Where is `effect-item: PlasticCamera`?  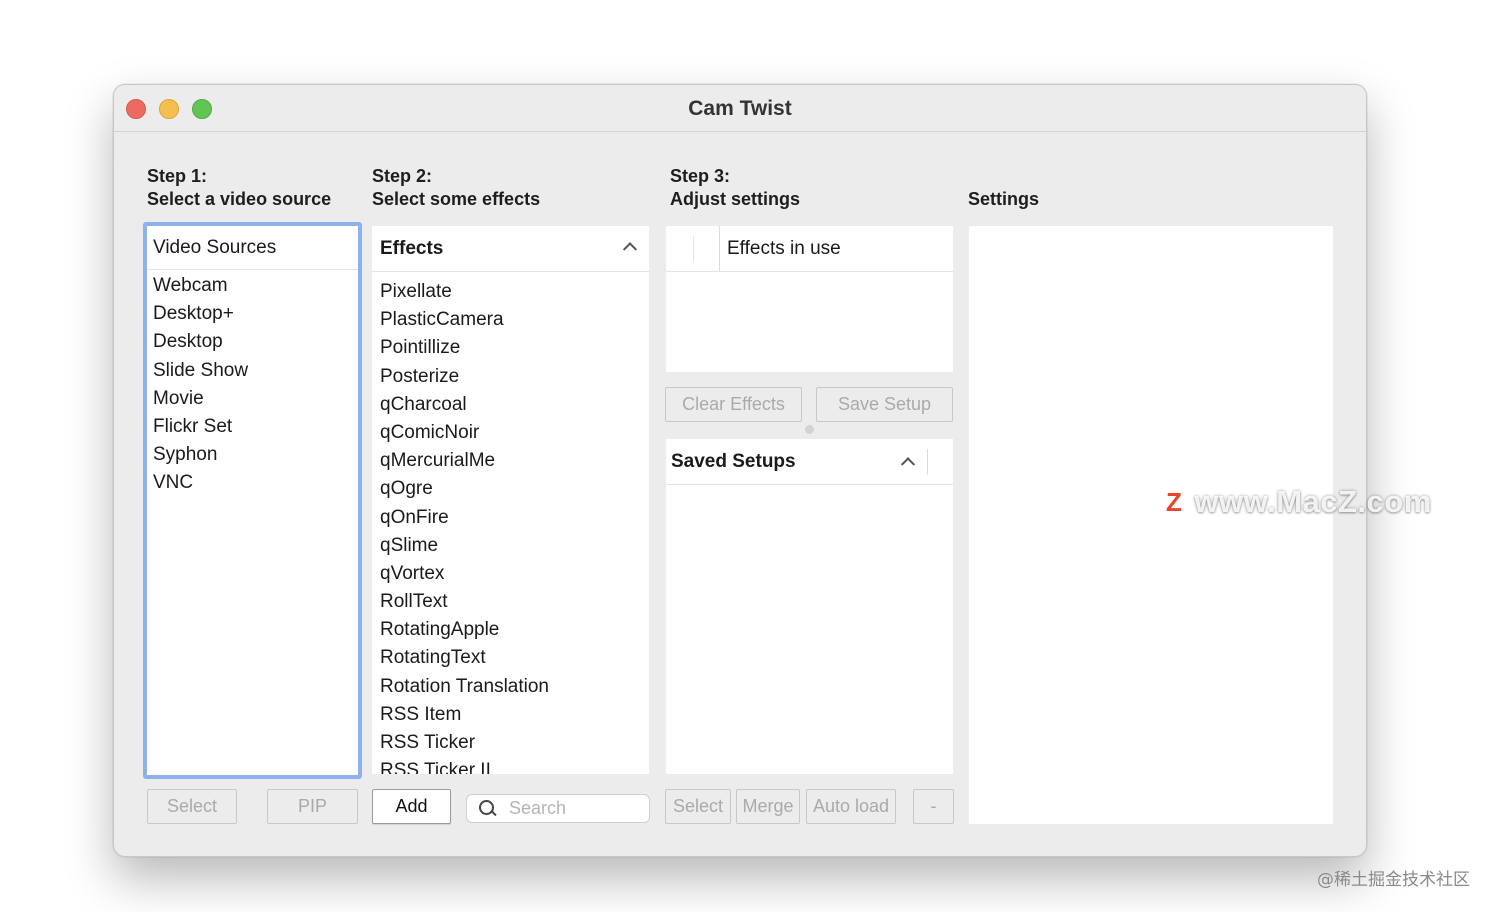 effect-item: PlasticCamera is located at coordinates (510, 320).